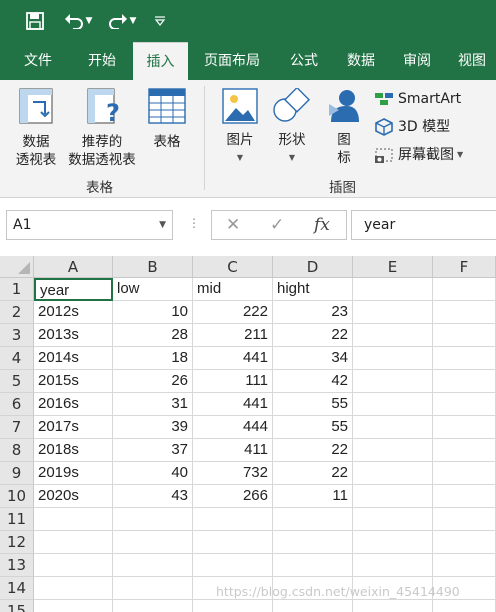 The image size is (496, 612). Describe the element at coordinates (464, 542) in the screenshot. I see `cell-f12` at that location.